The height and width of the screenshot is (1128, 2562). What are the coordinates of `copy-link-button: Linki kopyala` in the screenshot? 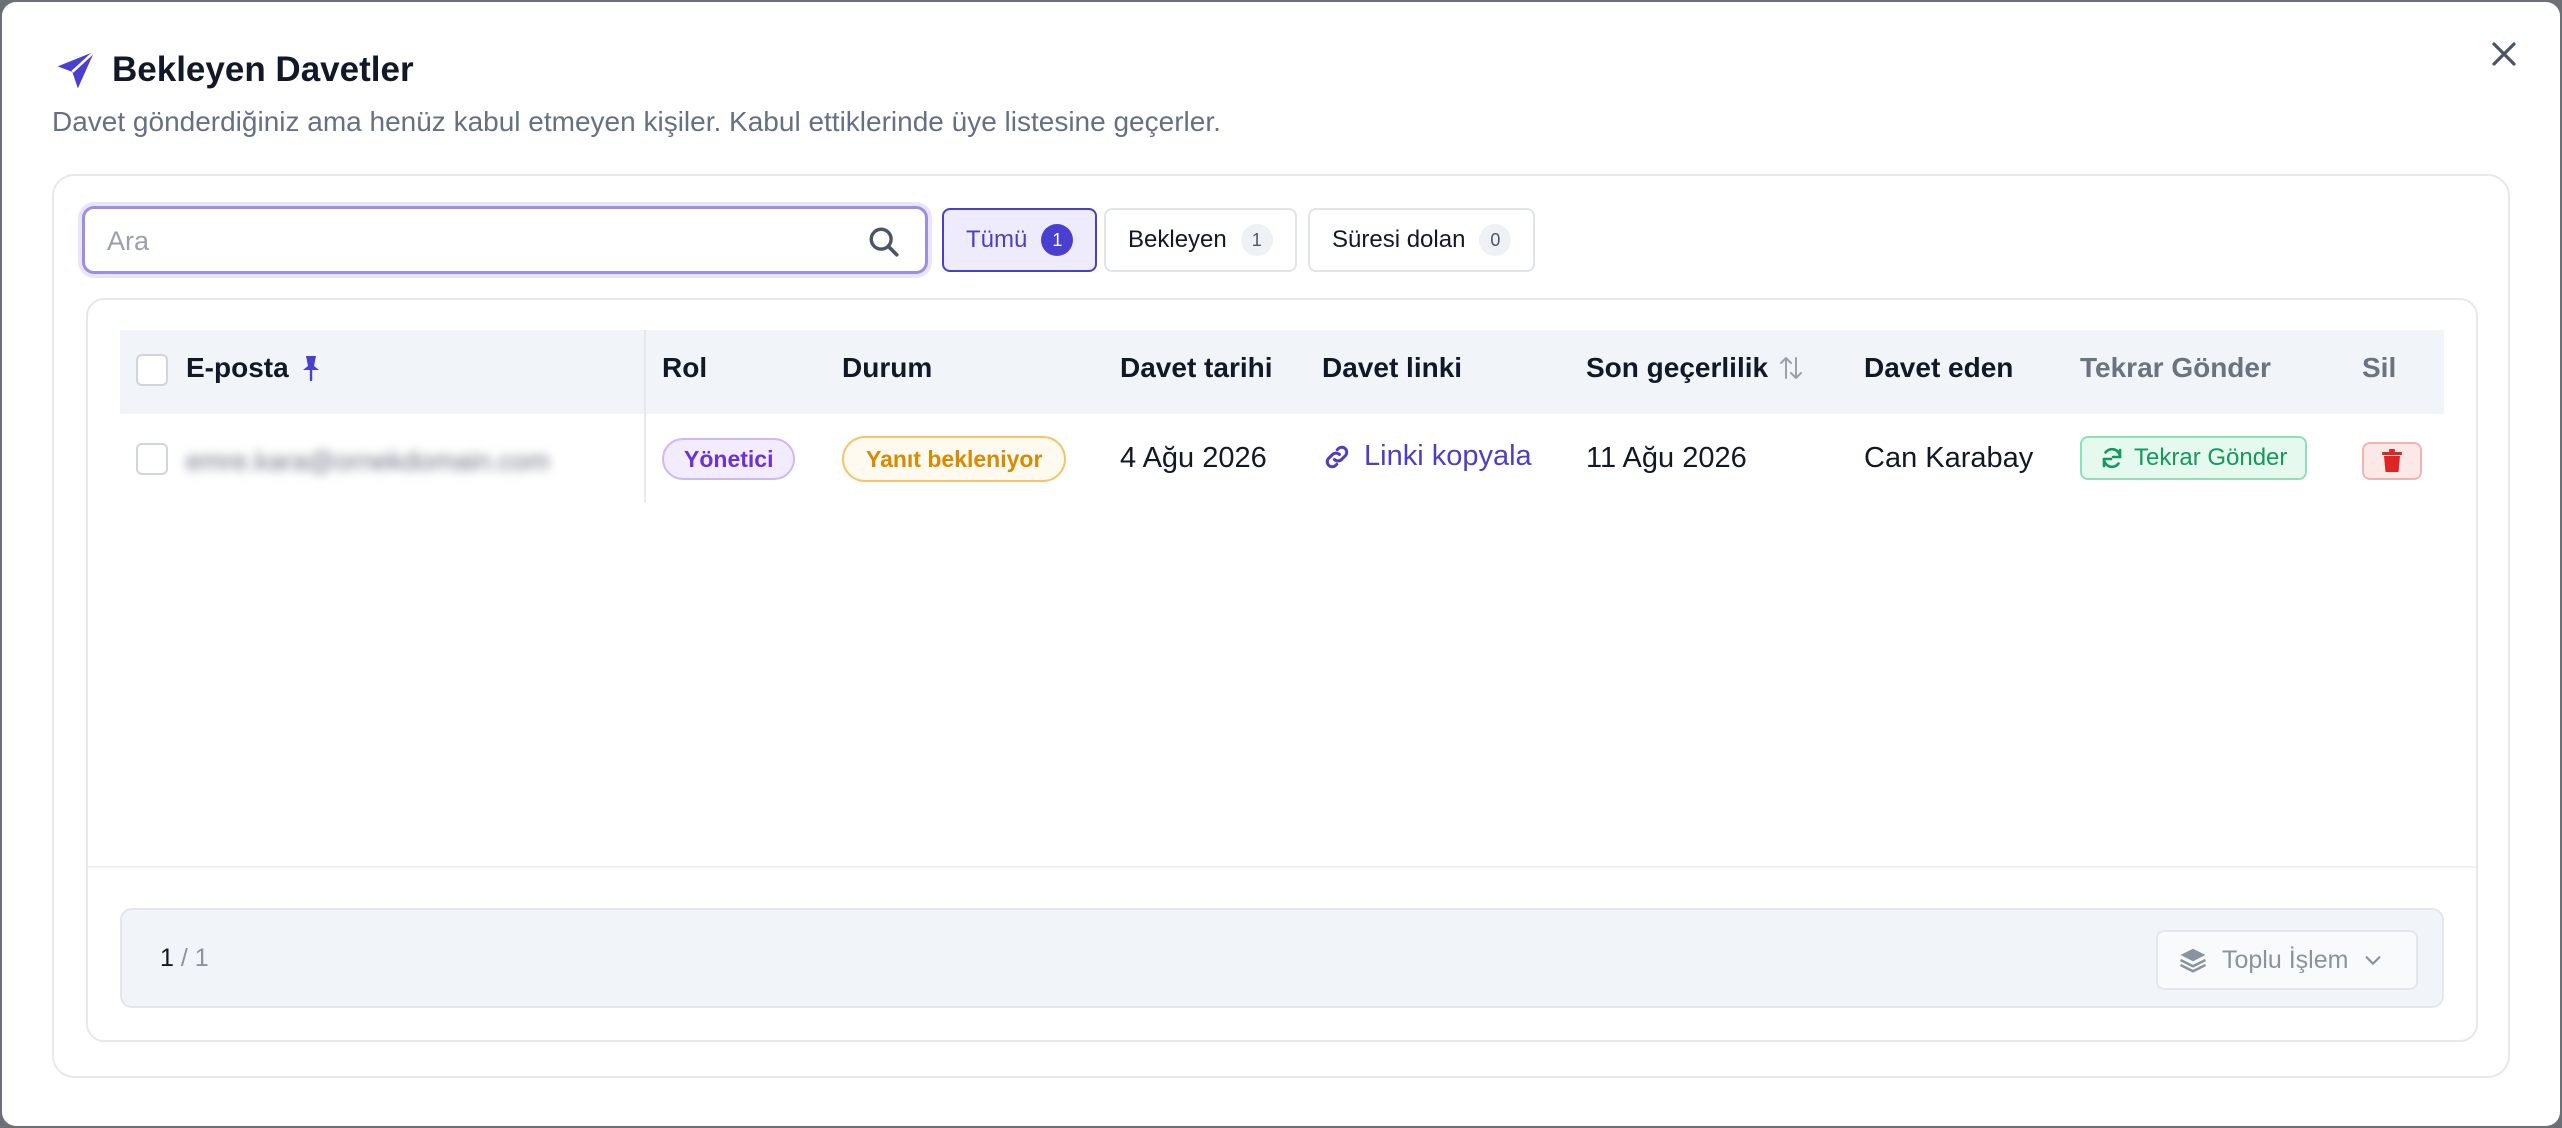 It's located at (1427, 456).